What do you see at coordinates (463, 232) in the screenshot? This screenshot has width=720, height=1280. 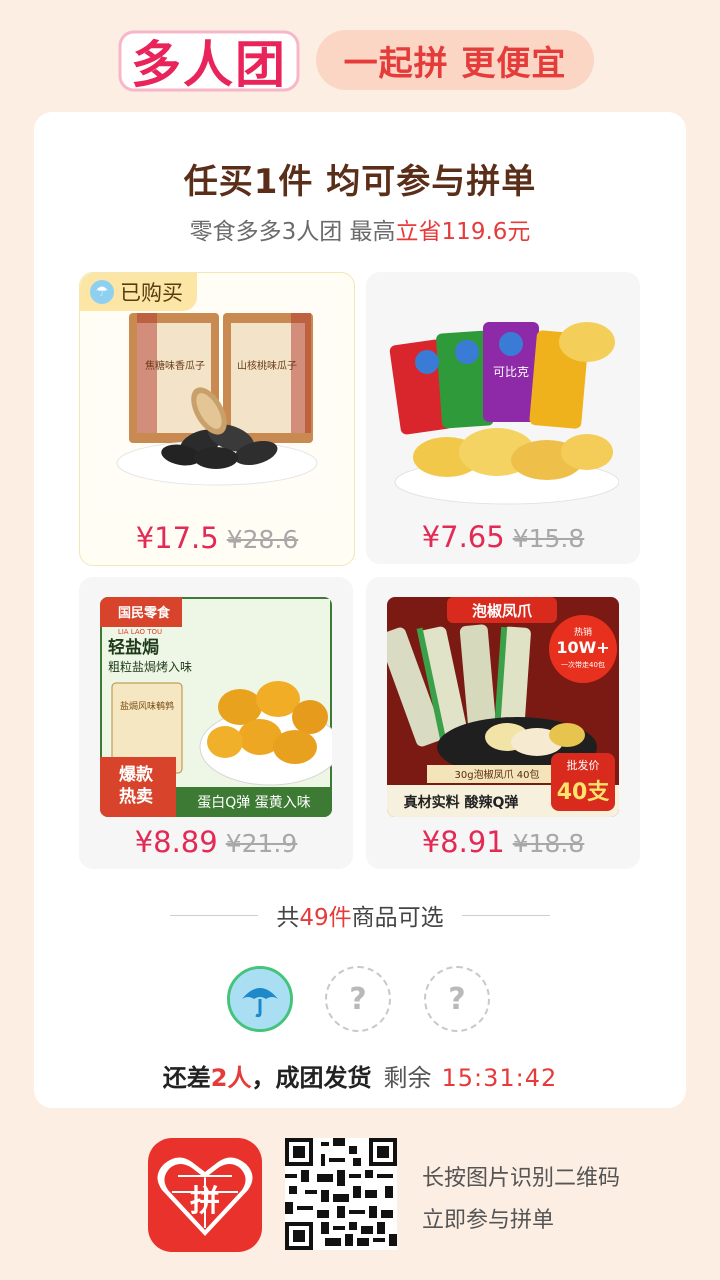 I see `saving-highlight: 立省119.6元` at bounding box center [463, 232].